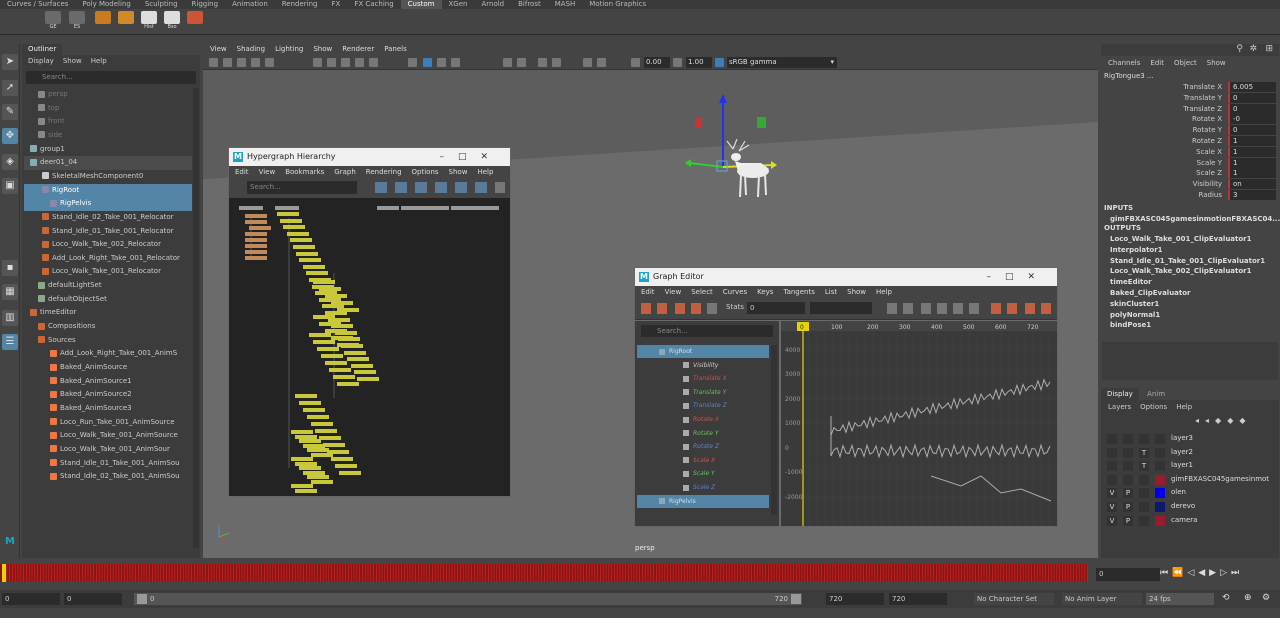 Image resolution: width=1280 pixels, height=618 pixels. I want to click on layer-row: Tlayer1, so click(1192, 466).